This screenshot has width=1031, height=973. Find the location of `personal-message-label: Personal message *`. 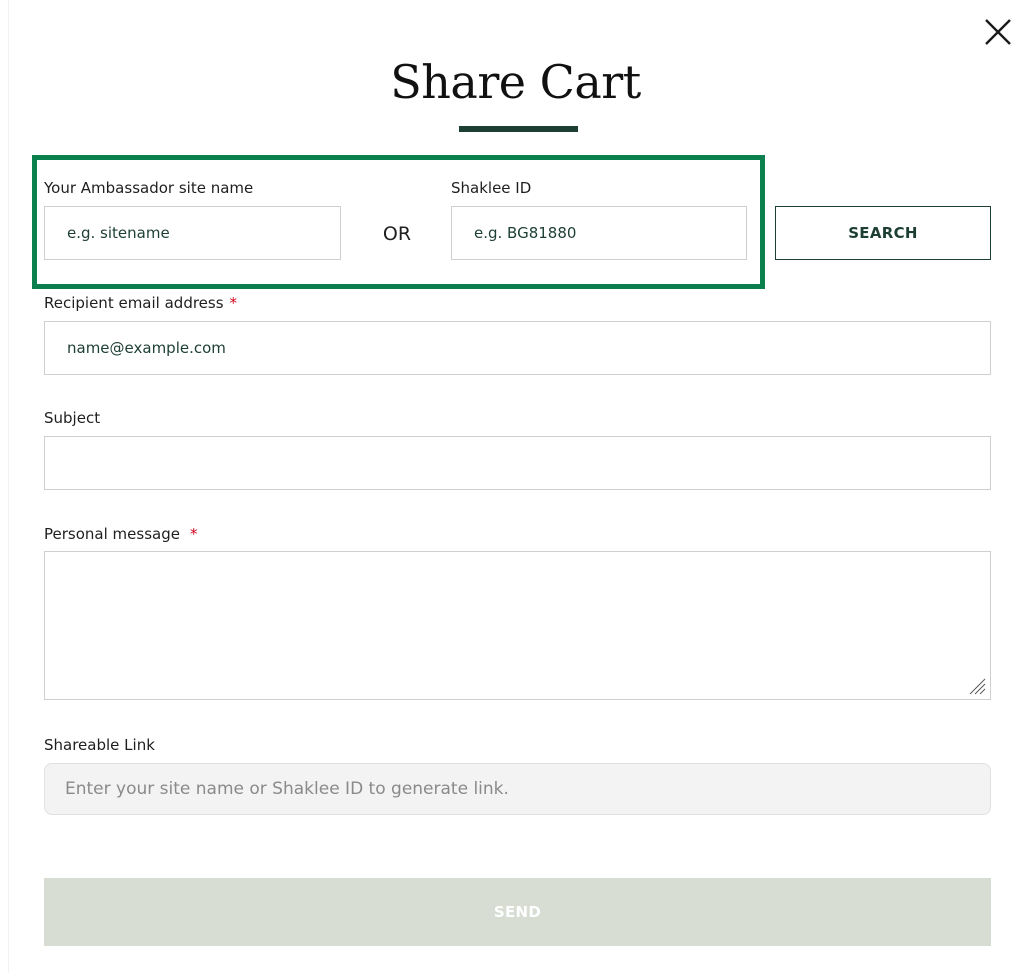

personal-message-label: Personal message * is located at coordinates (120, 534).